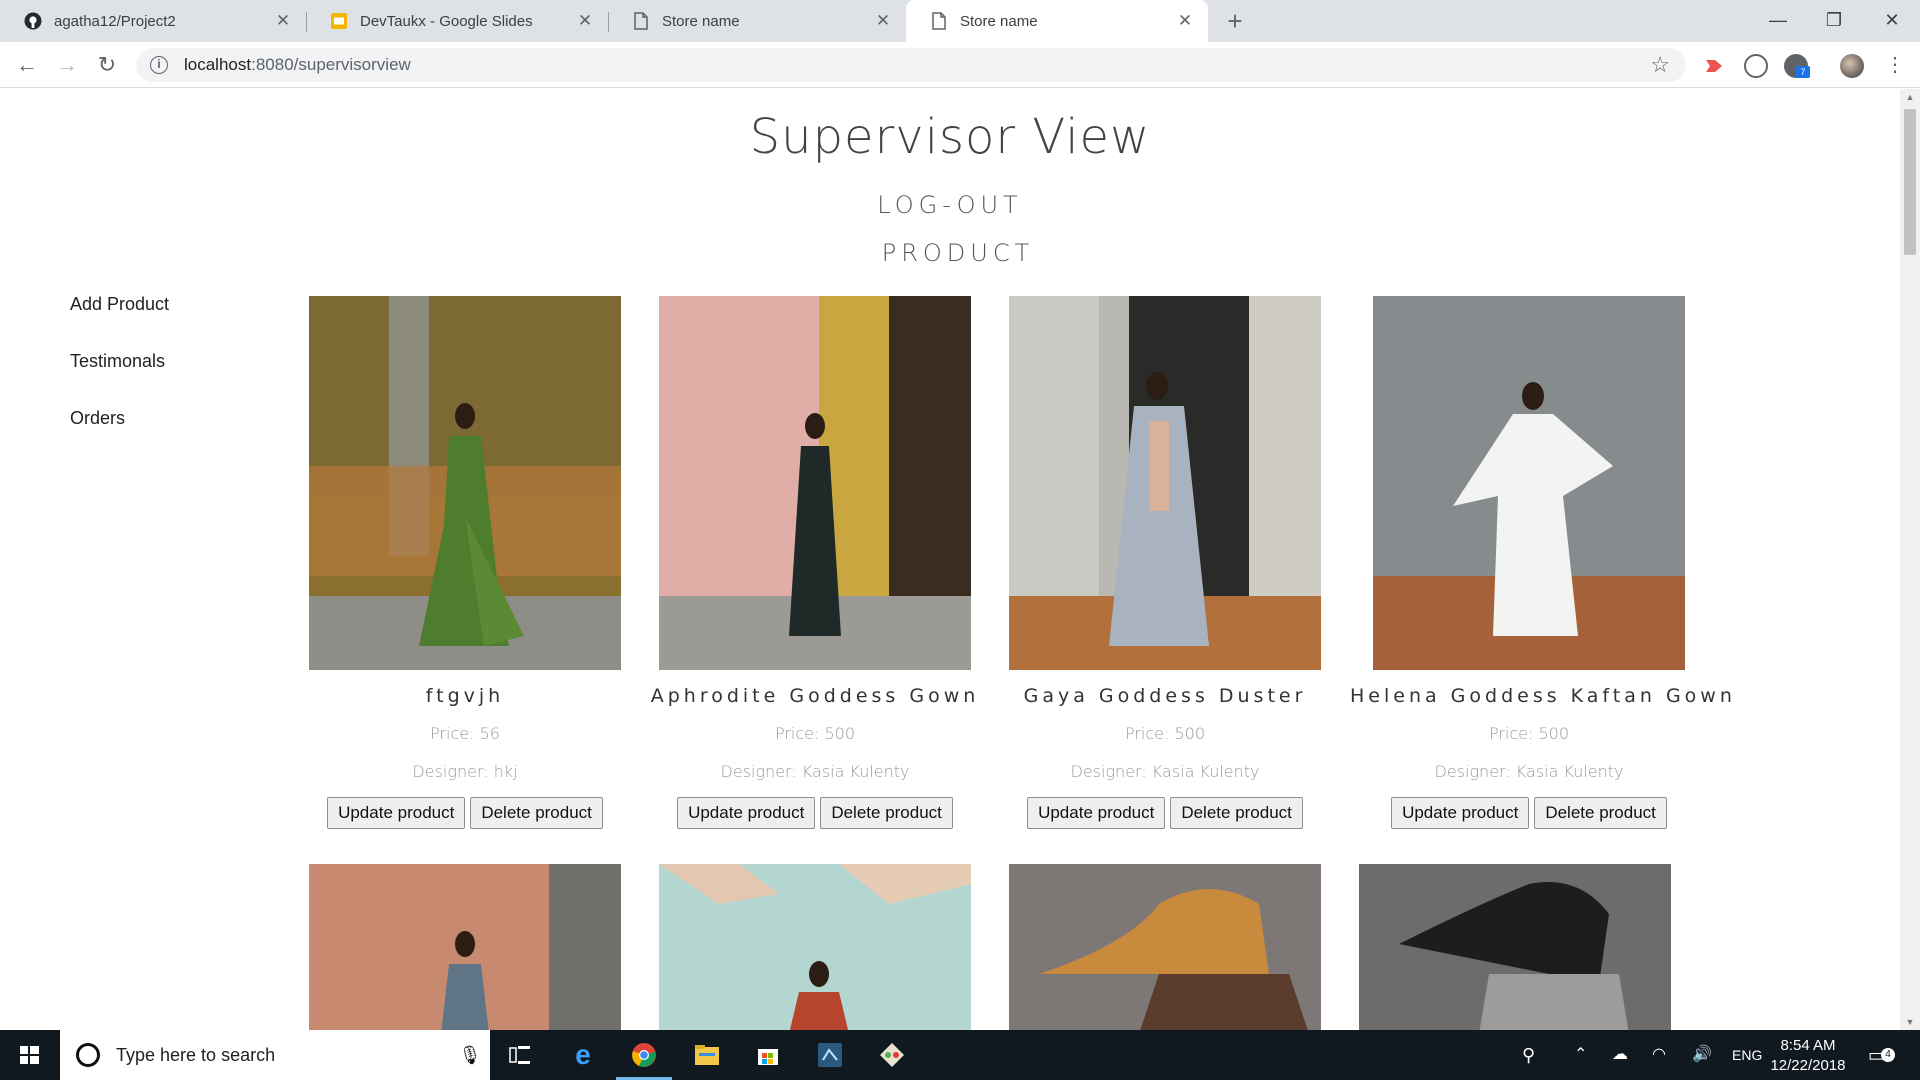 The height and width of the screenshot is (1080, 1920). Describe the element at coordinates (88, 1055) in the screenshot. I see `cortana-icon` at that location.